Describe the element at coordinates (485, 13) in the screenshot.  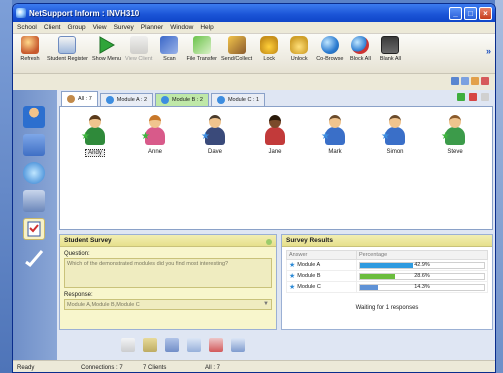
I see `close-button: ×` at that location.